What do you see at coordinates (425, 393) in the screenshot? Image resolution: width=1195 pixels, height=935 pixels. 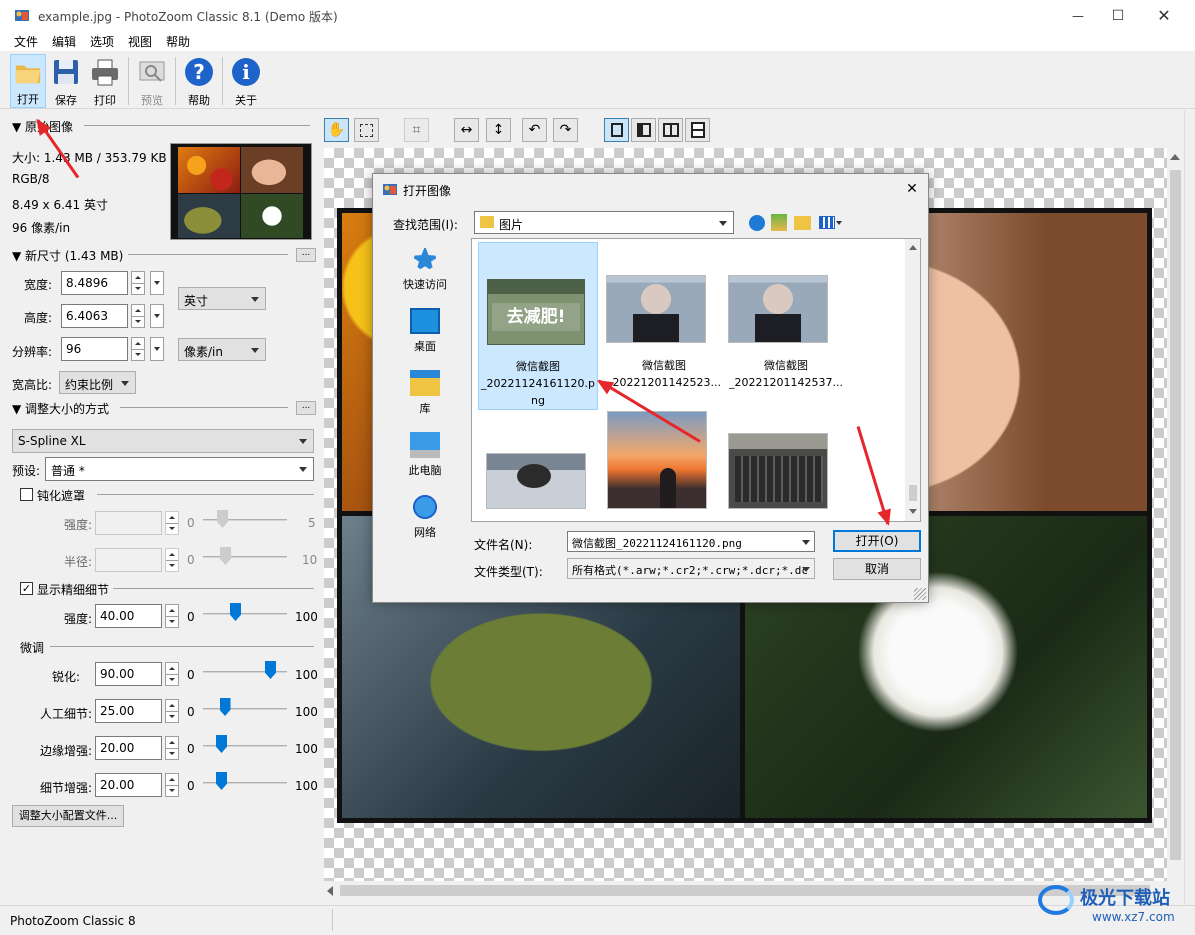 I see `place-libraries: 库` at bounding box center [425, 393].